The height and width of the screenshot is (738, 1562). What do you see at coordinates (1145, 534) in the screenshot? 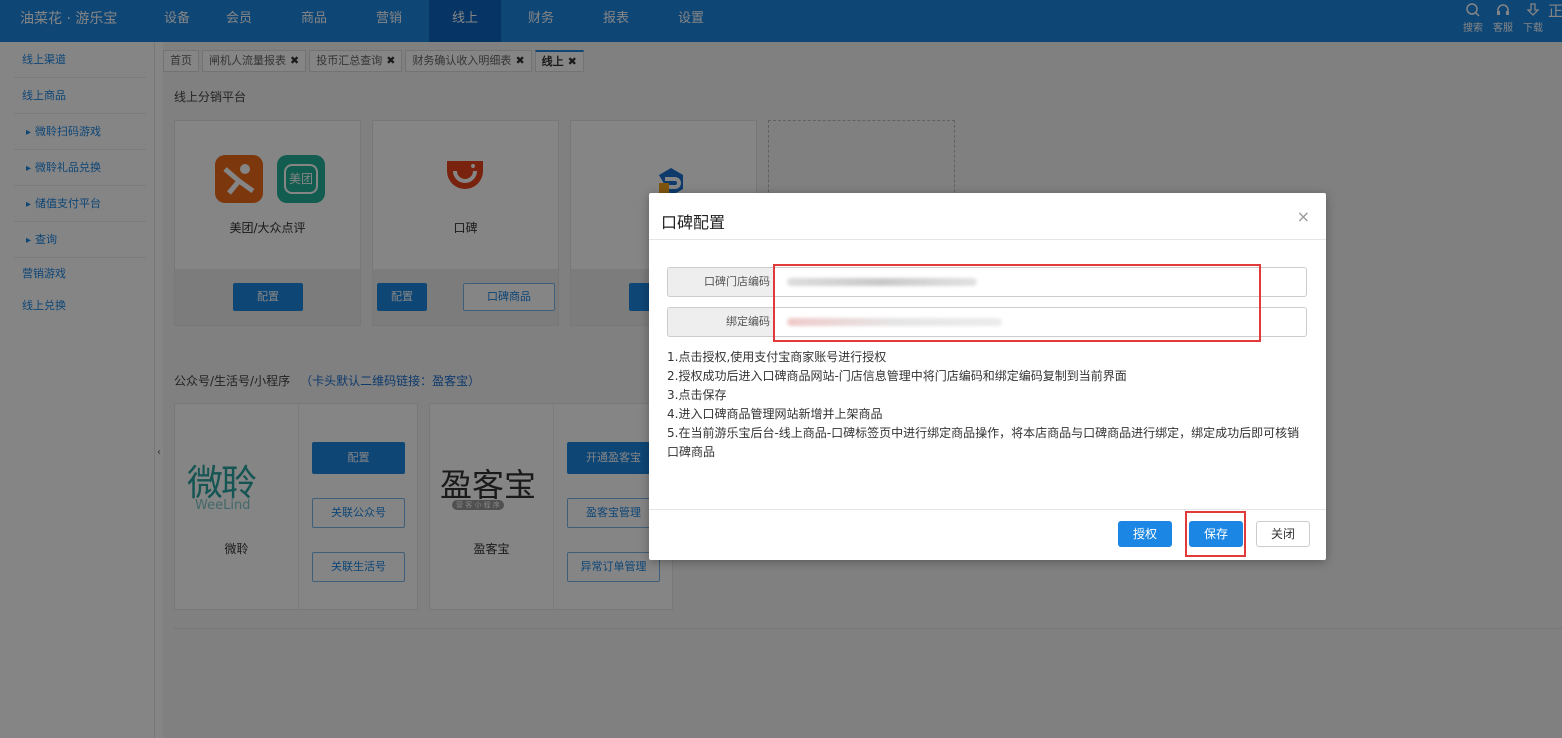
I see `authorize-button: 授权` at bounding box center [1145, 534].